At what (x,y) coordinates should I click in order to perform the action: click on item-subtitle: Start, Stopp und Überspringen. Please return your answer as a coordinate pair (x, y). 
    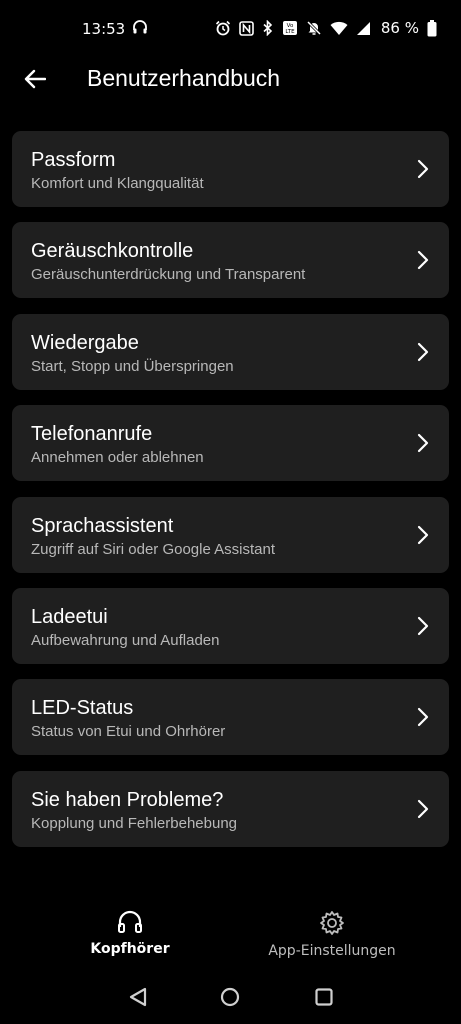
    Looking at the image, I should click on (132, 366).